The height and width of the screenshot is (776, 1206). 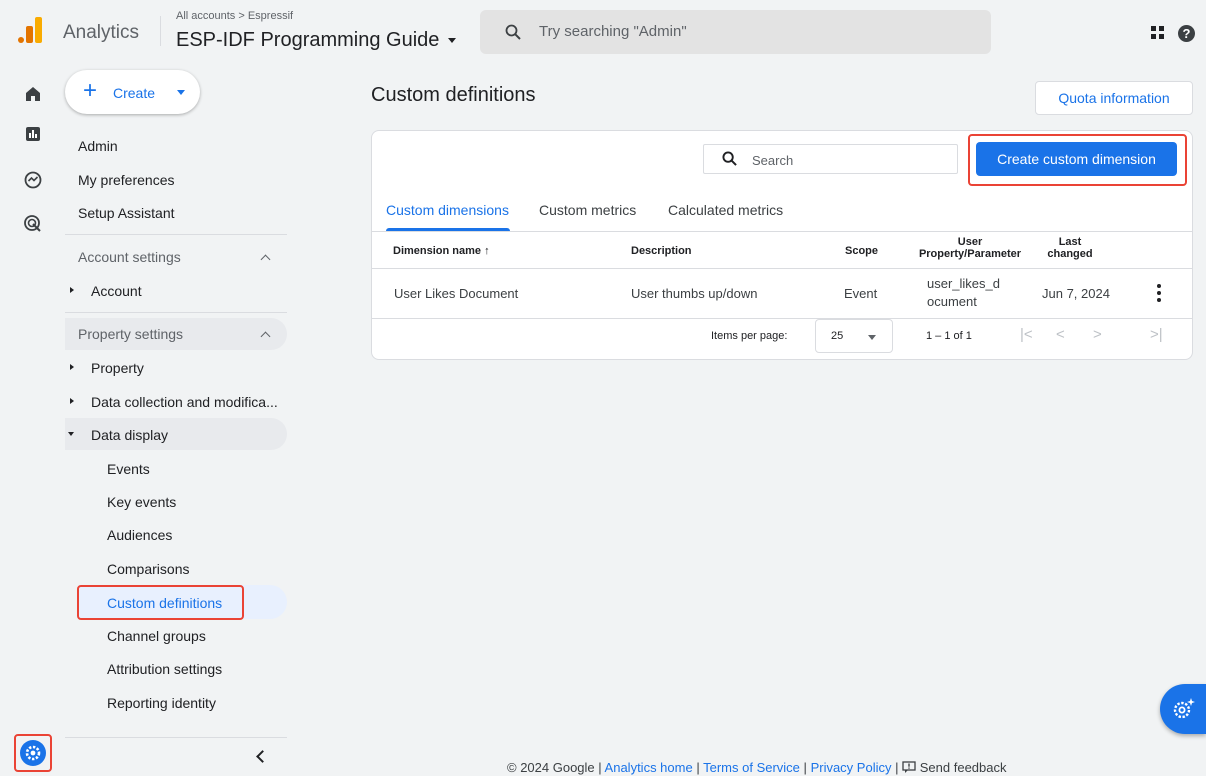 What do you see at coordinates (307, 40) in the screenshot?
I see `property-selector: ESP-IDF Programming Guide` at bounding box center [307, 40].